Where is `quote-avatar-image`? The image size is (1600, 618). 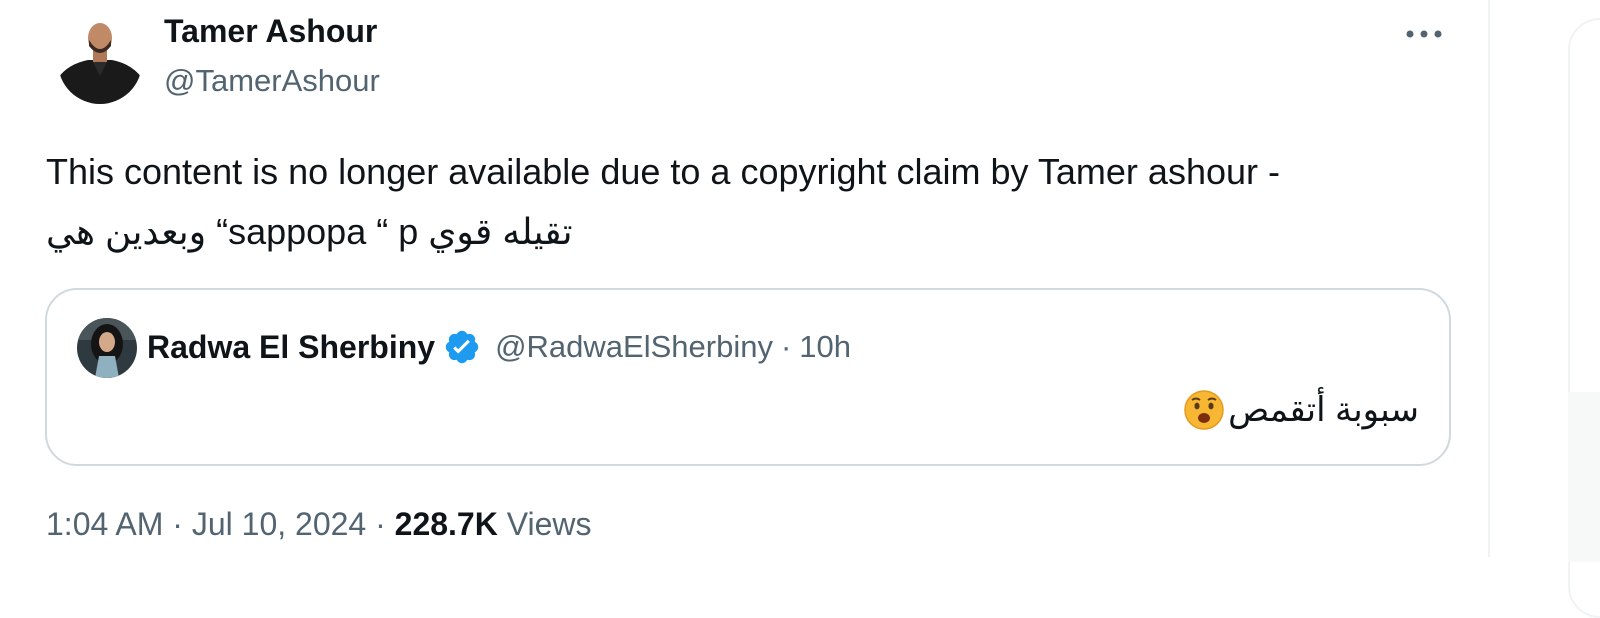
quote-avatar-image is located at coordinates (107, 348).